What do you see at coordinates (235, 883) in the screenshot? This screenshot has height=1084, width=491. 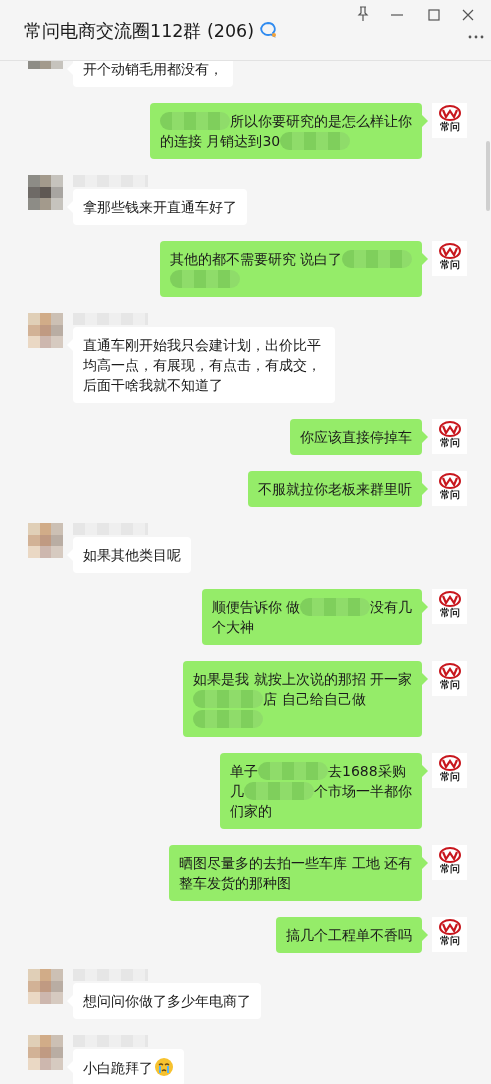 I see `message-text: 整车发货的那种图` at bounding box center [235, 883].